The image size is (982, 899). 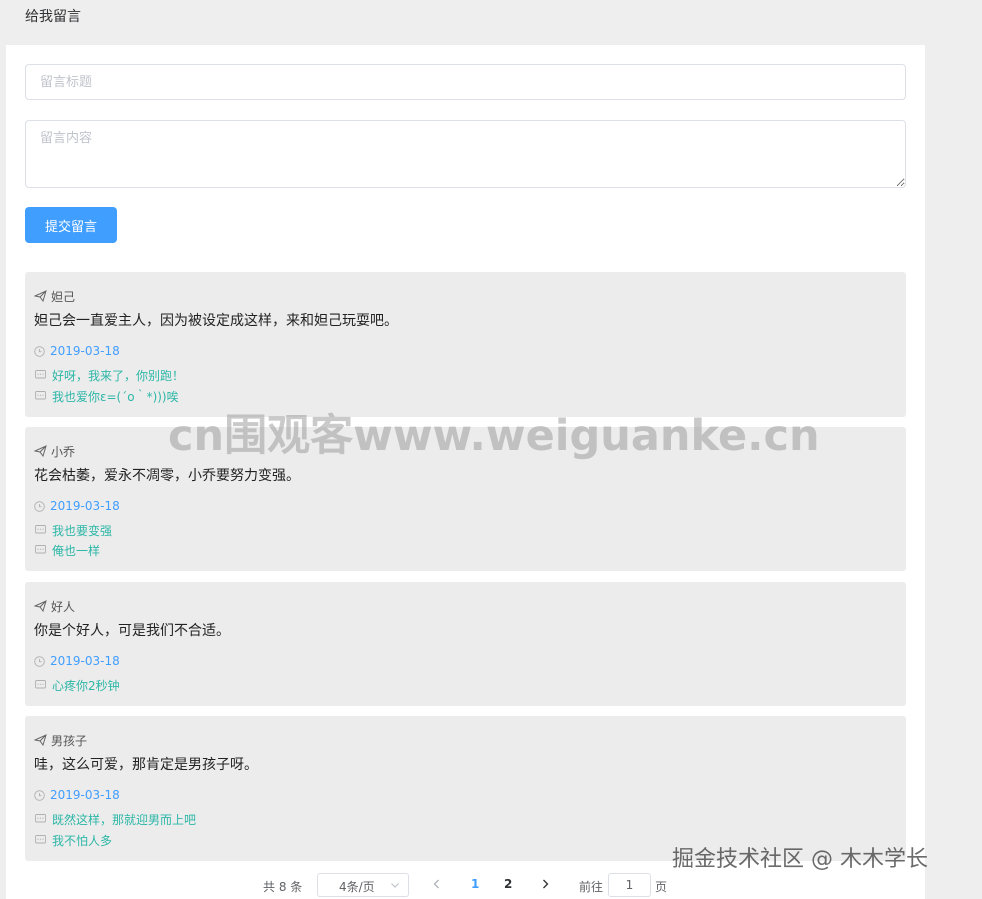 I want to click on message-author: 好人, so click(x=54, y=606).